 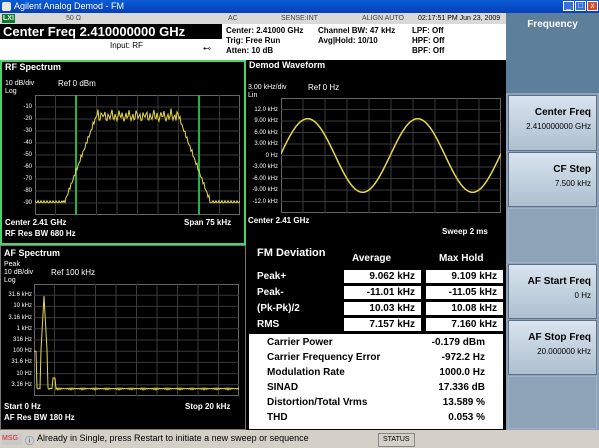 What do you see at coordinates (27, 167) in the screenshot?
I see `y-tick-label: -60` at bounding box center [27, 167].